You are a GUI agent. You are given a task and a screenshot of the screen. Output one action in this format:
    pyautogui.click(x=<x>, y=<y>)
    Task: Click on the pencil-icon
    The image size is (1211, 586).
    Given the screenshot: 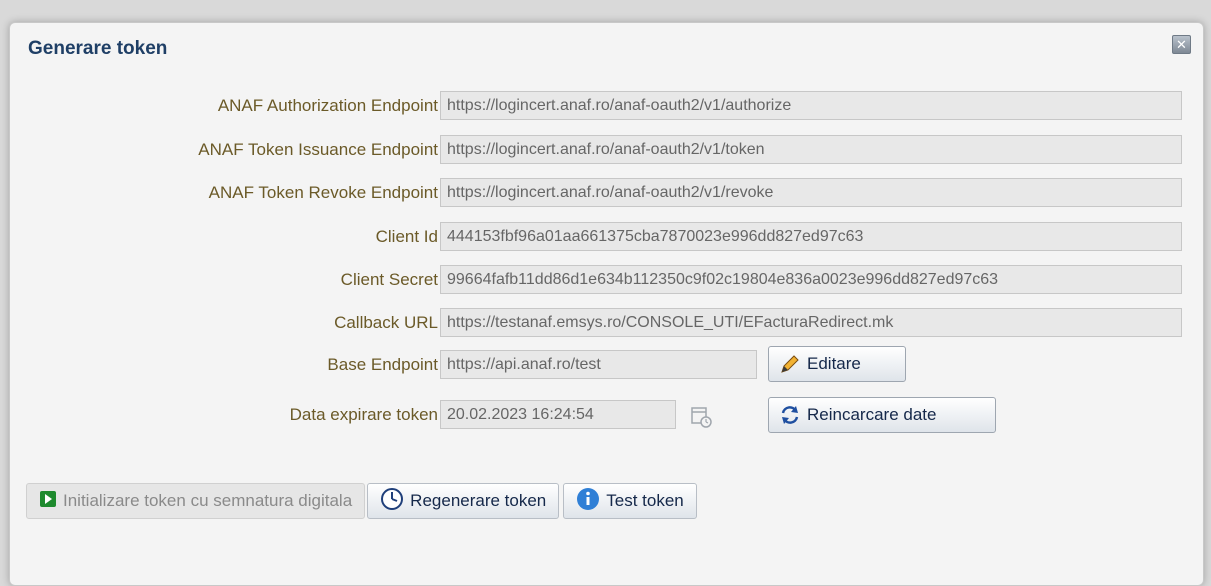 What is the action you would take?
    pyautogui.click(x=790, y=364)
    